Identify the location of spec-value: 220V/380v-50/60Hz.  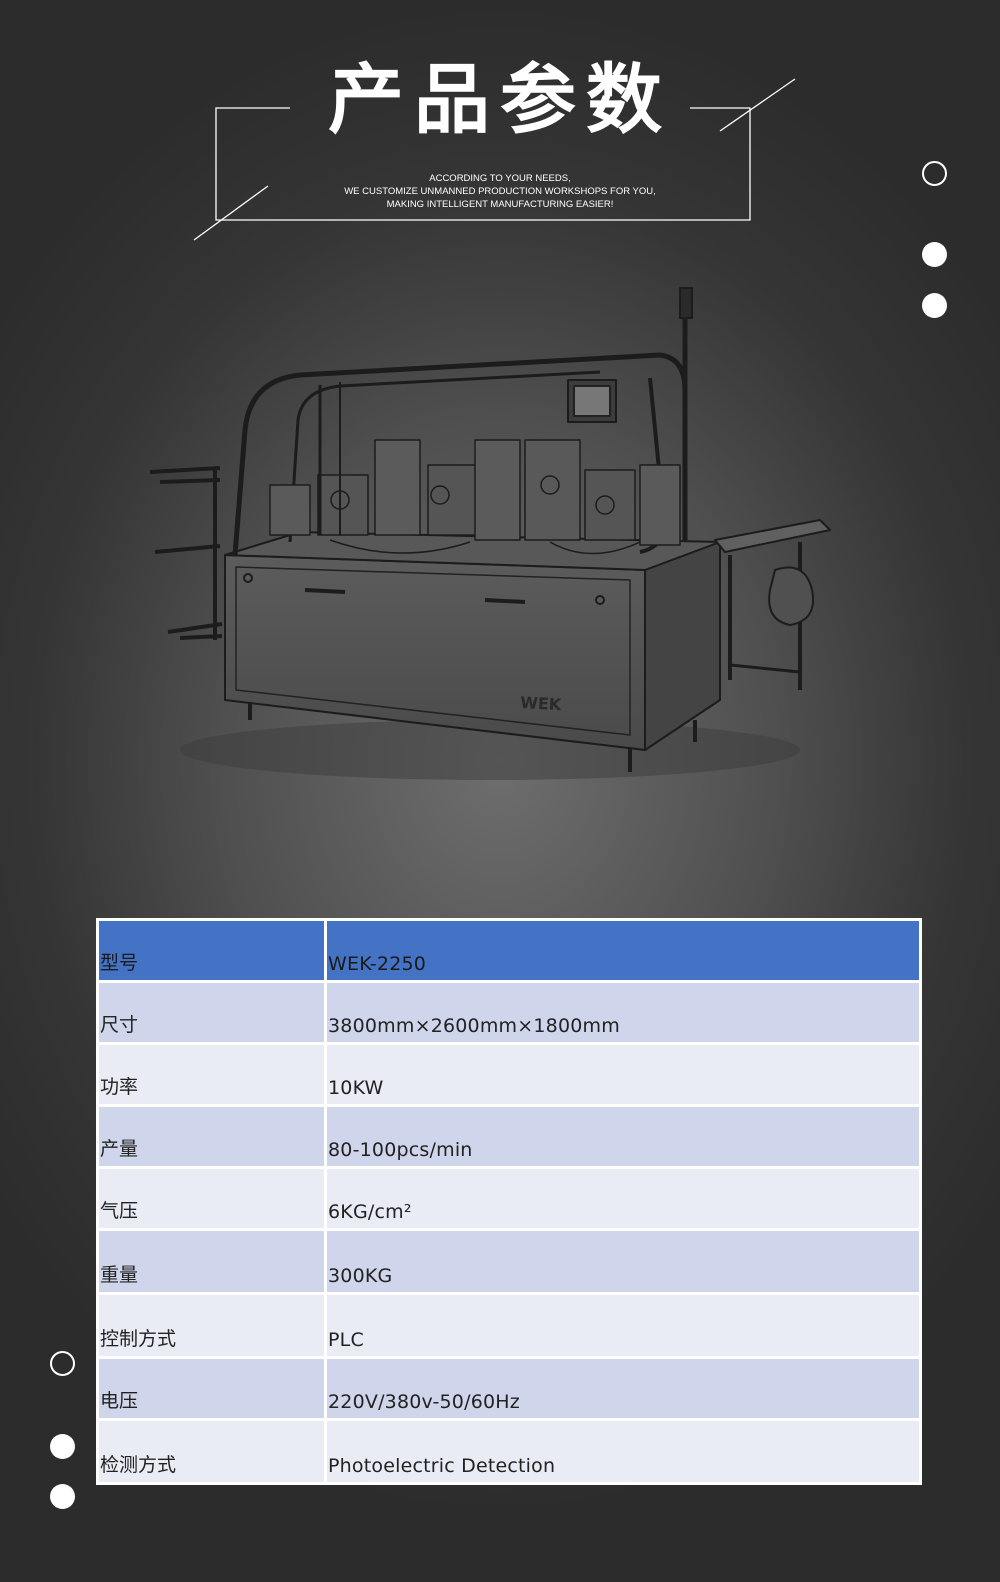
(623, 1388).